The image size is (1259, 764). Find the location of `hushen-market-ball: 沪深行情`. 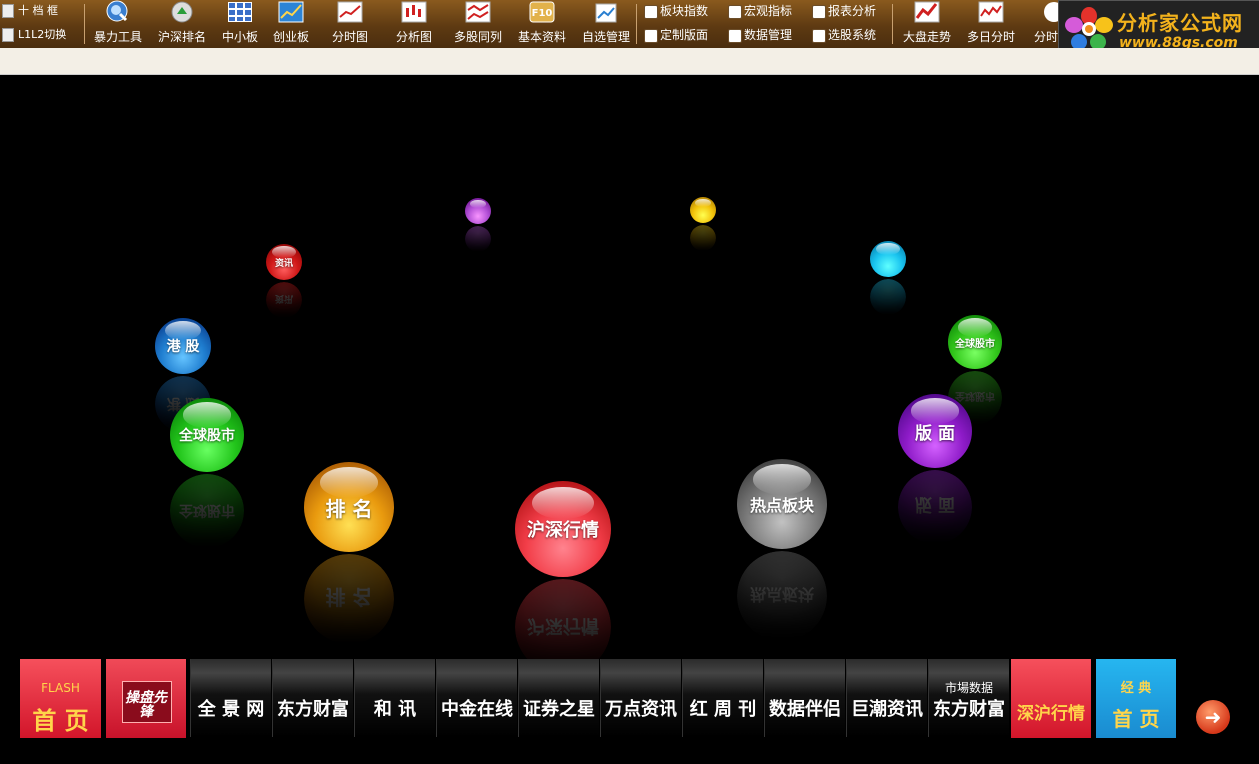

hushen-market-ball: 沪深行情 is located at coordinates (563, 529).